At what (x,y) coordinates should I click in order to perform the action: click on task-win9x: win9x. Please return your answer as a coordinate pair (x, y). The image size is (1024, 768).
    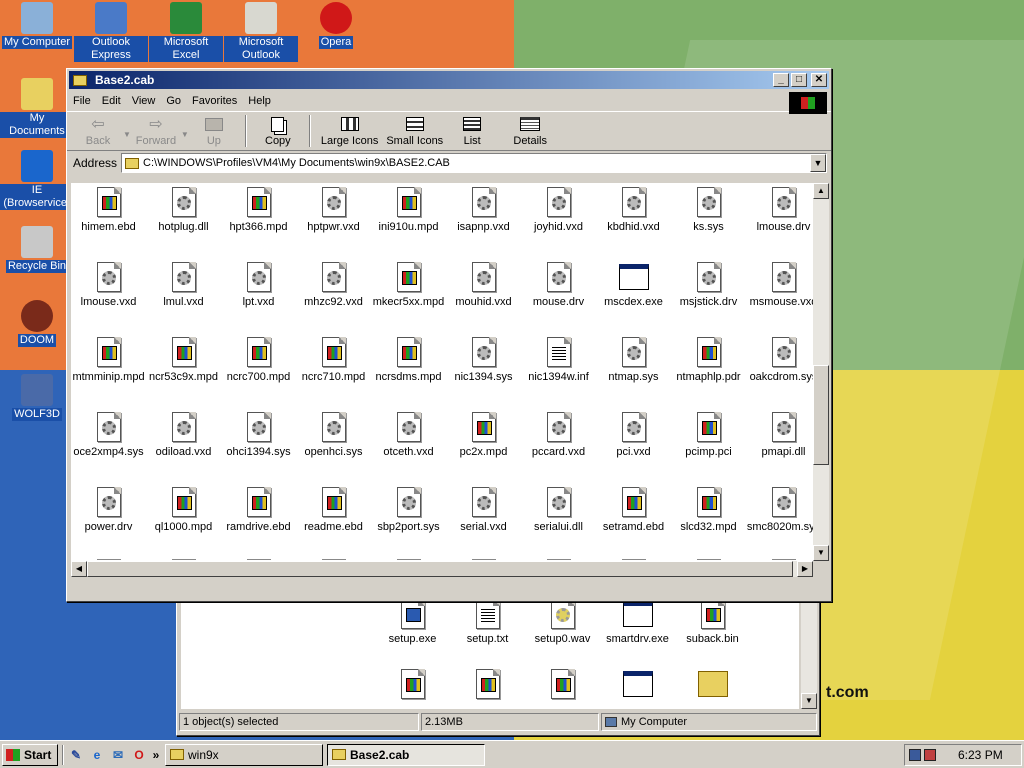
    Looking at the image, I should click on (244, 754).